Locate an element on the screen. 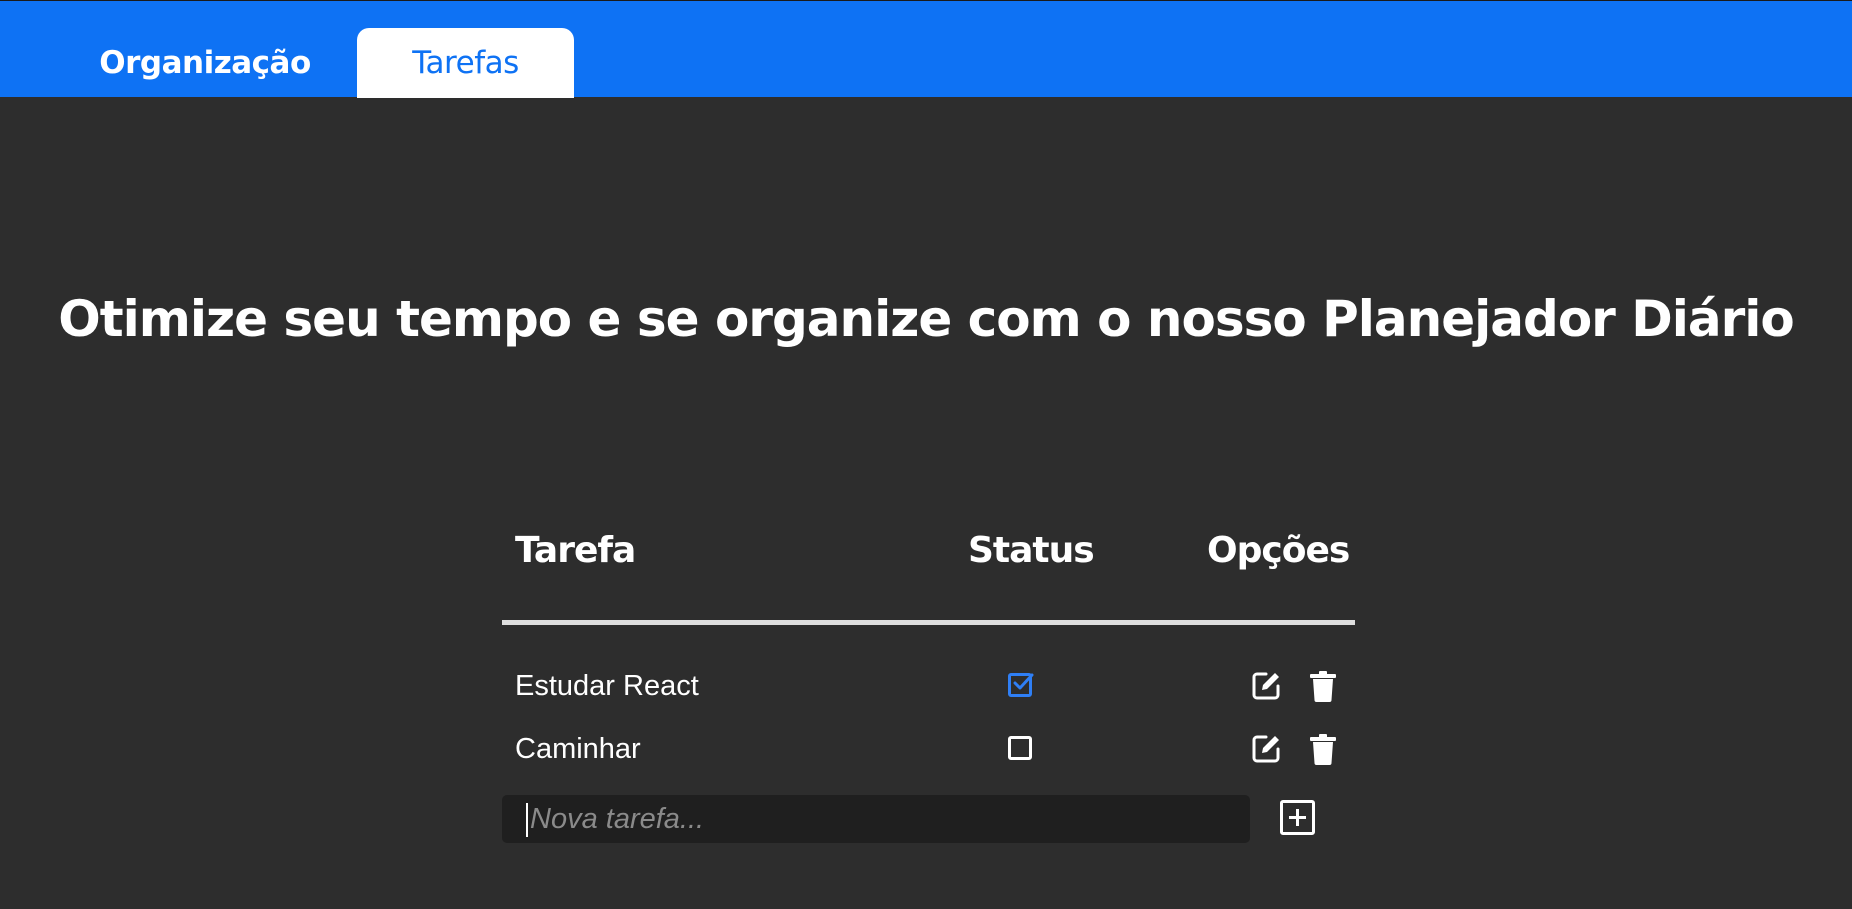 This screenshot has width=1852, height=909. tab-organizacao: Organização is located at coordinates (205, 63).